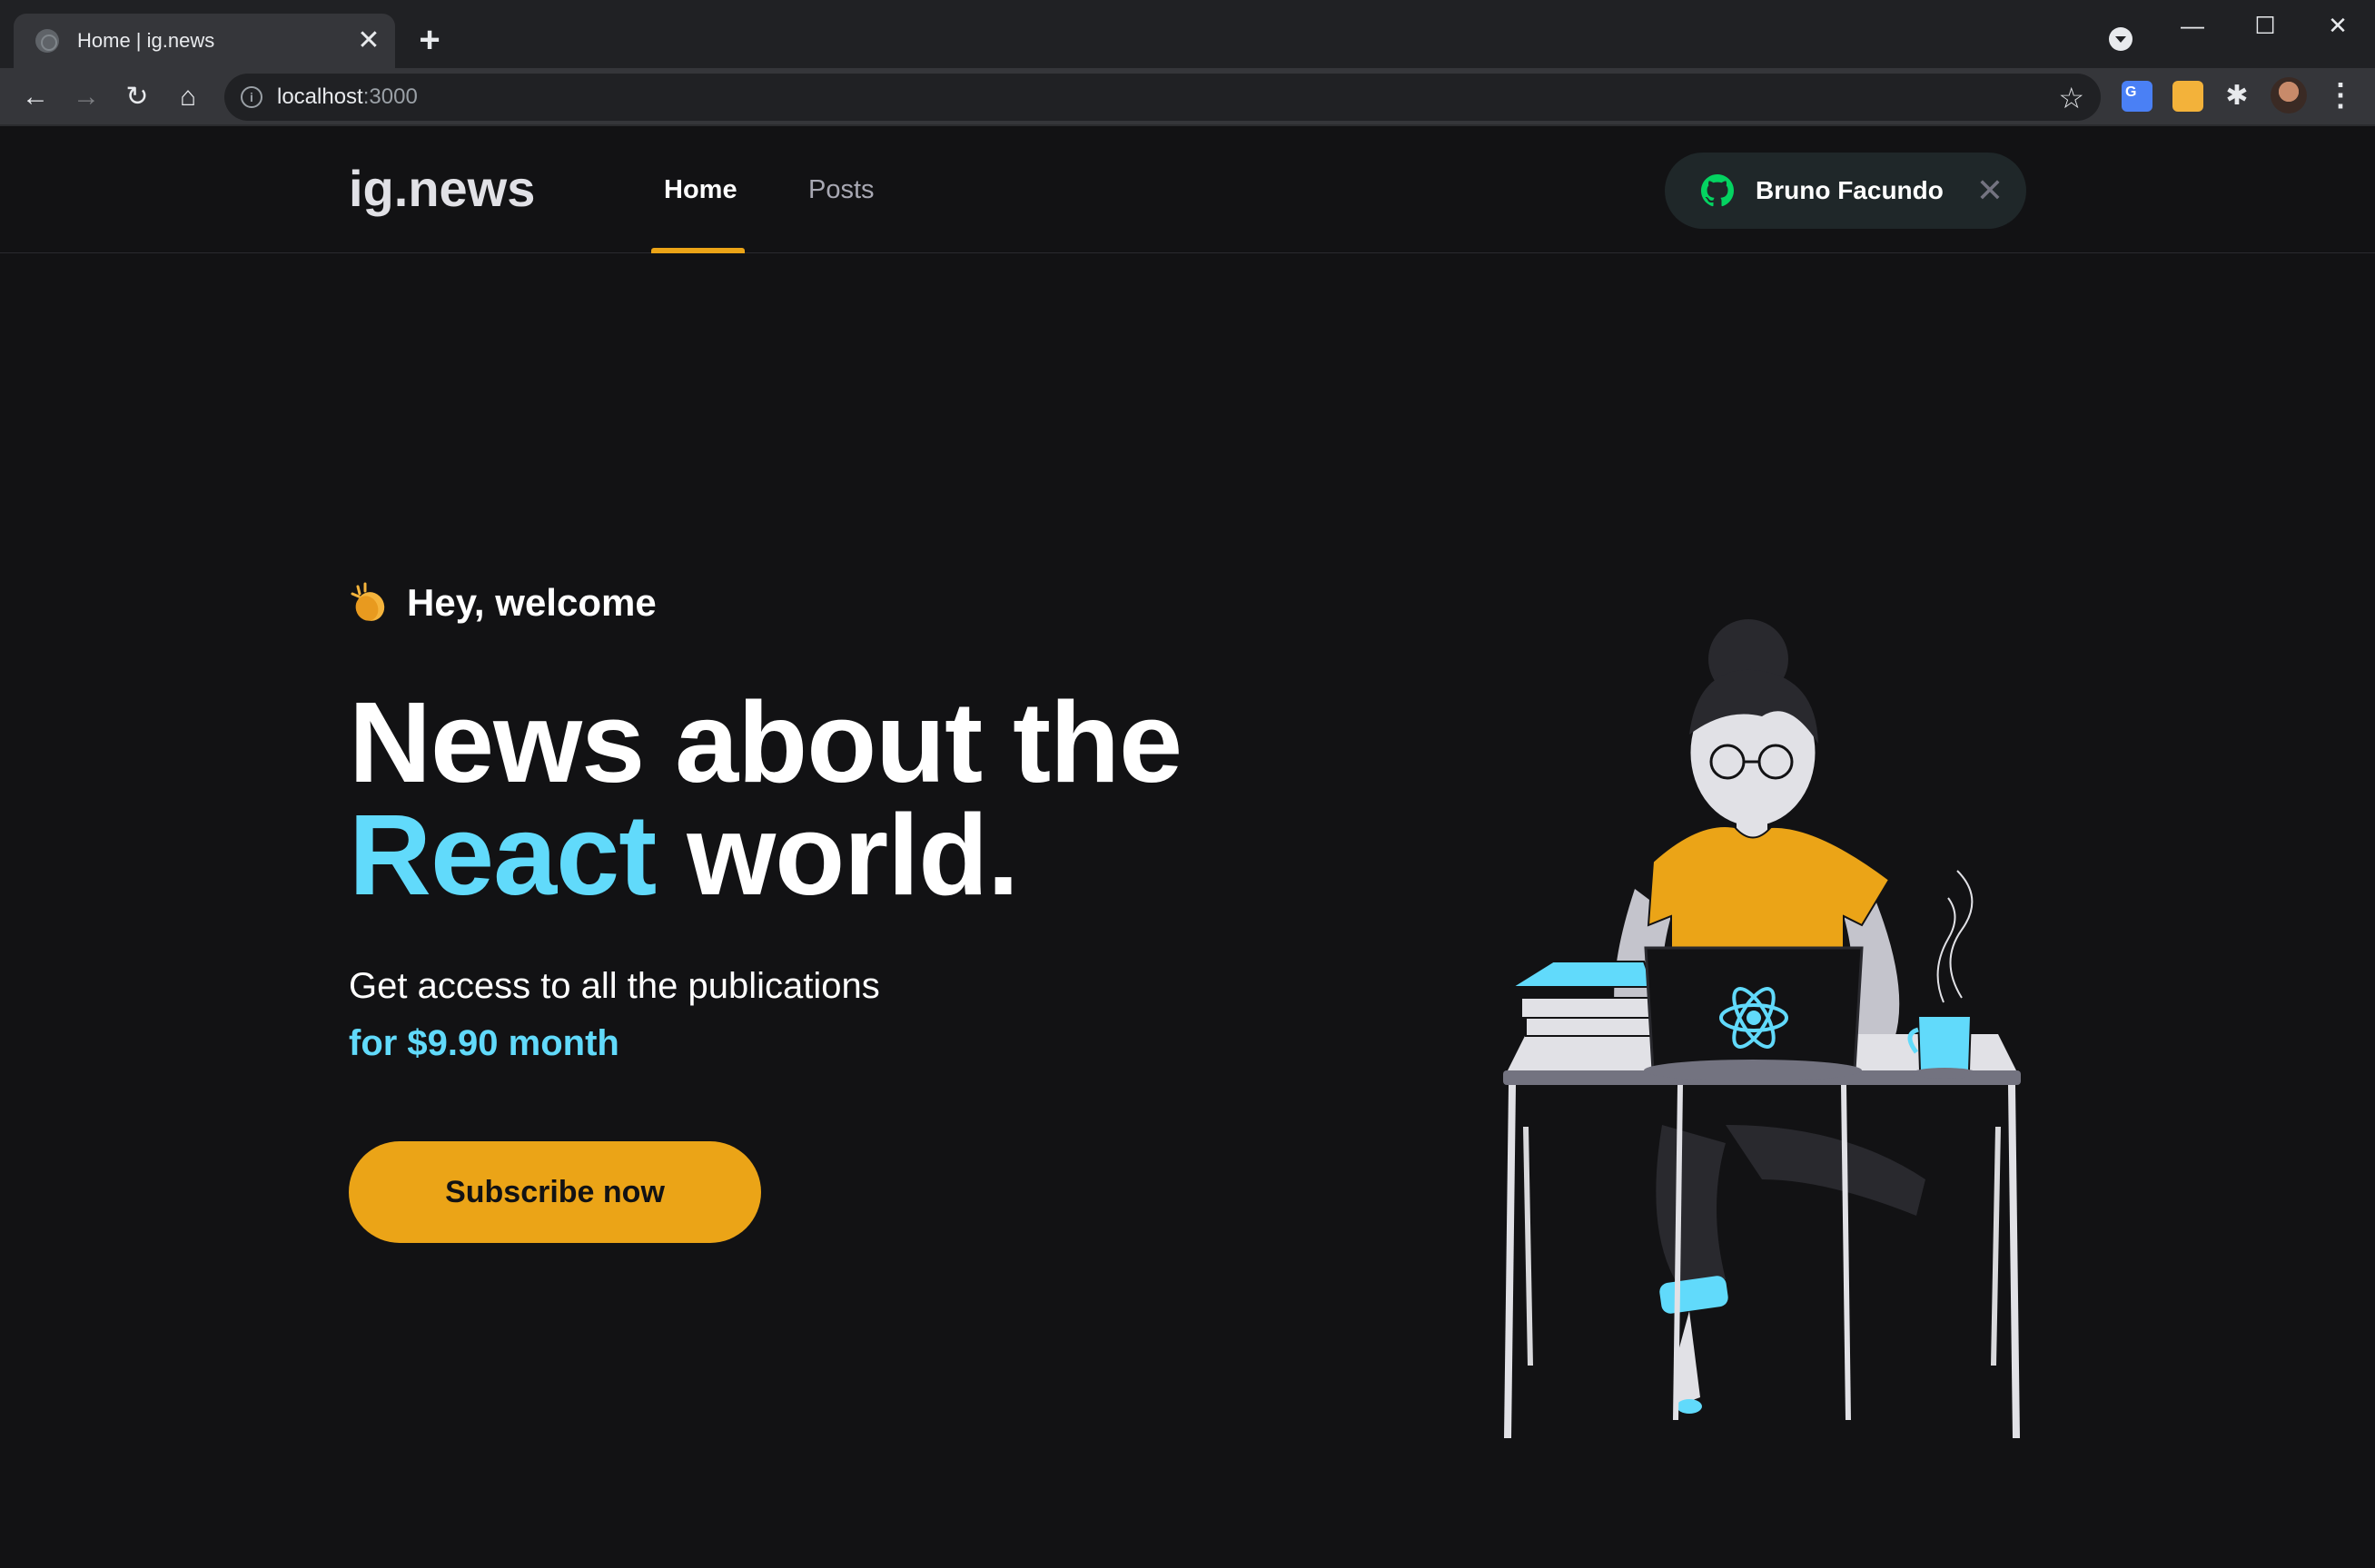  What do you see at coordinates (698, 250) in the screenshot?
I see `active-nav-indicator` at bounding box center [698, 250].